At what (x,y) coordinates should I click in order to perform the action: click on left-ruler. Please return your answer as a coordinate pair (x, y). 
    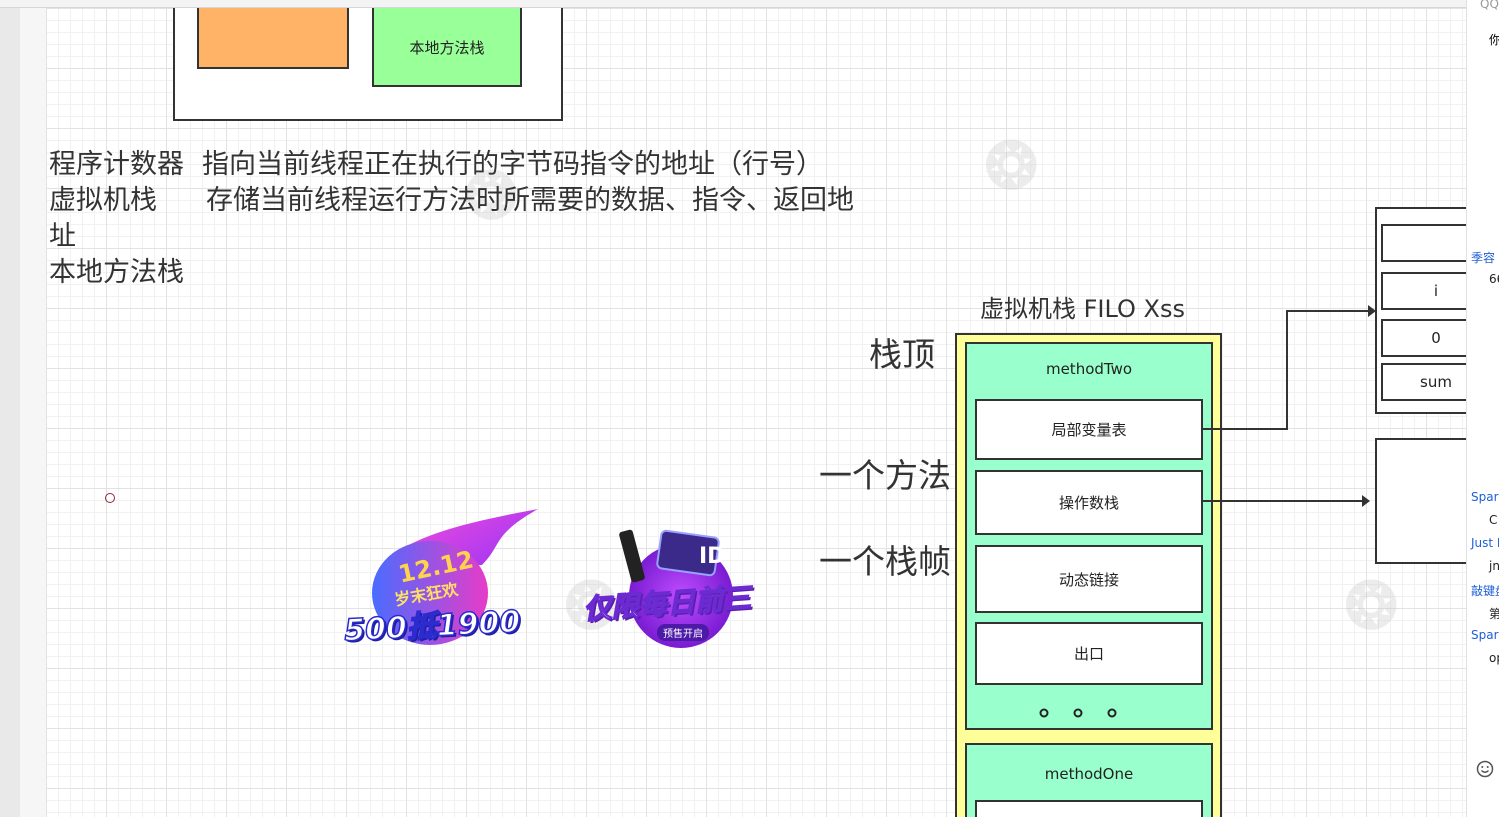
    Looking at the image, I should click on (33, 408).